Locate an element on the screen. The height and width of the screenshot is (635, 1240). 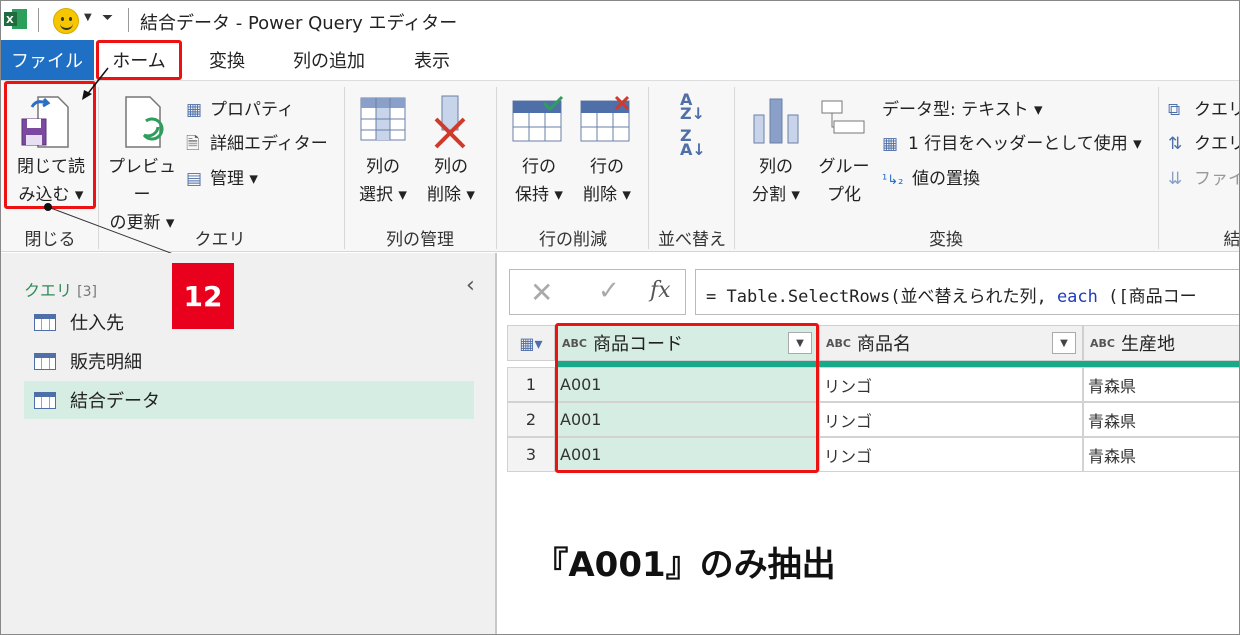
chevron-down-icon: ▼ is located at coordinates (1064, 343).